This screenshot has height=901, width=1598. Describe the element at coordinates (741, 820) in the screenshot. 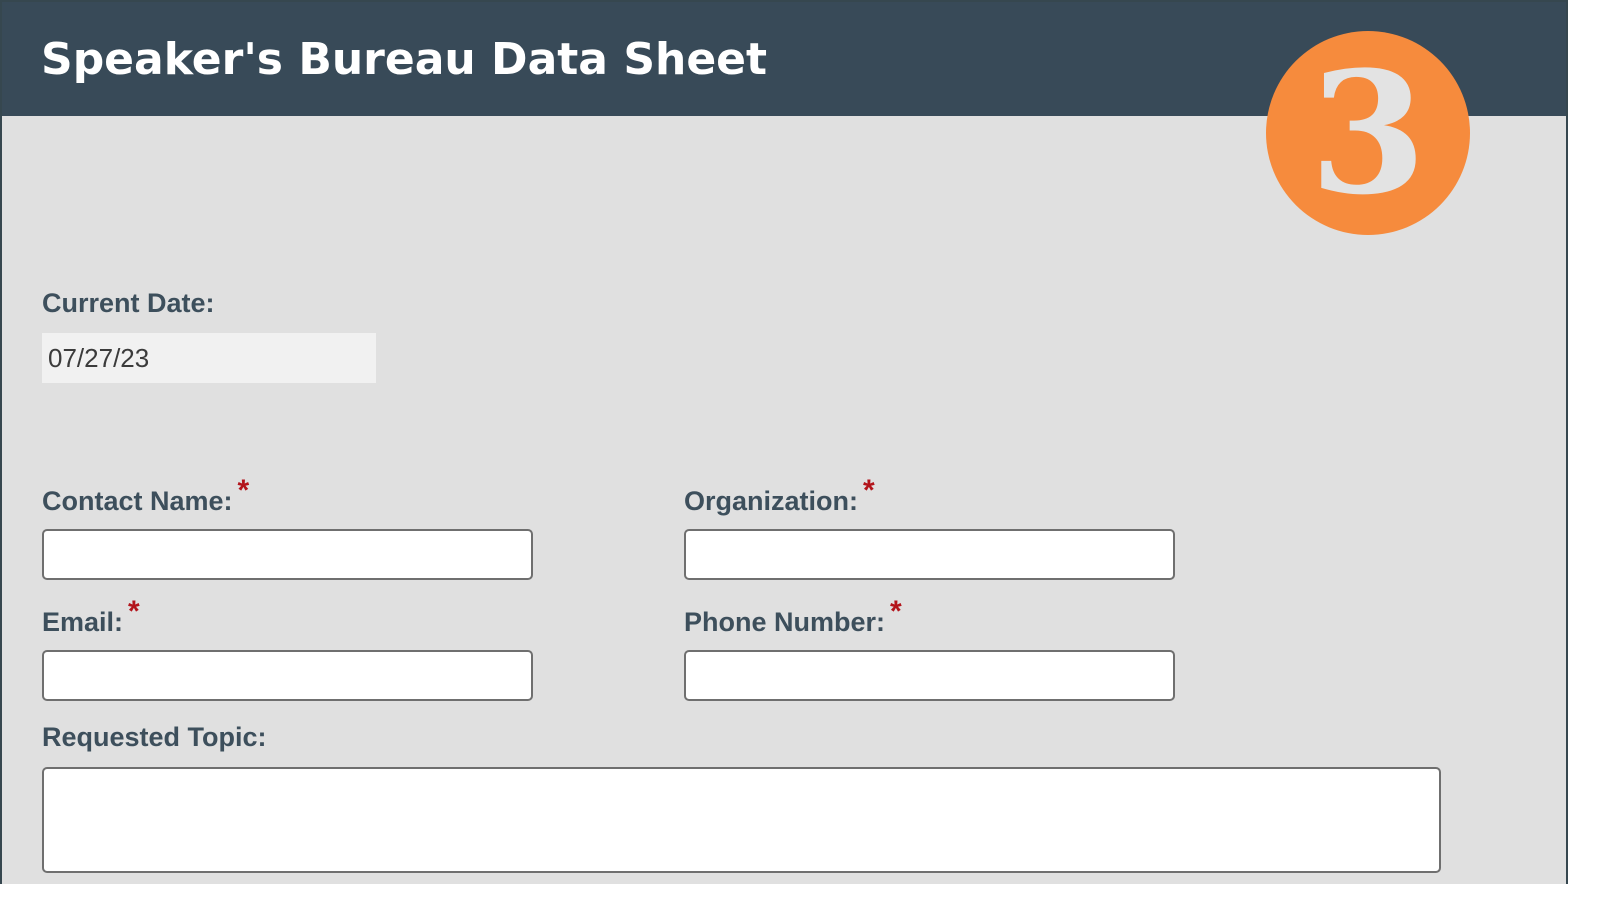

I see `requested-topic-textarea` at that location.